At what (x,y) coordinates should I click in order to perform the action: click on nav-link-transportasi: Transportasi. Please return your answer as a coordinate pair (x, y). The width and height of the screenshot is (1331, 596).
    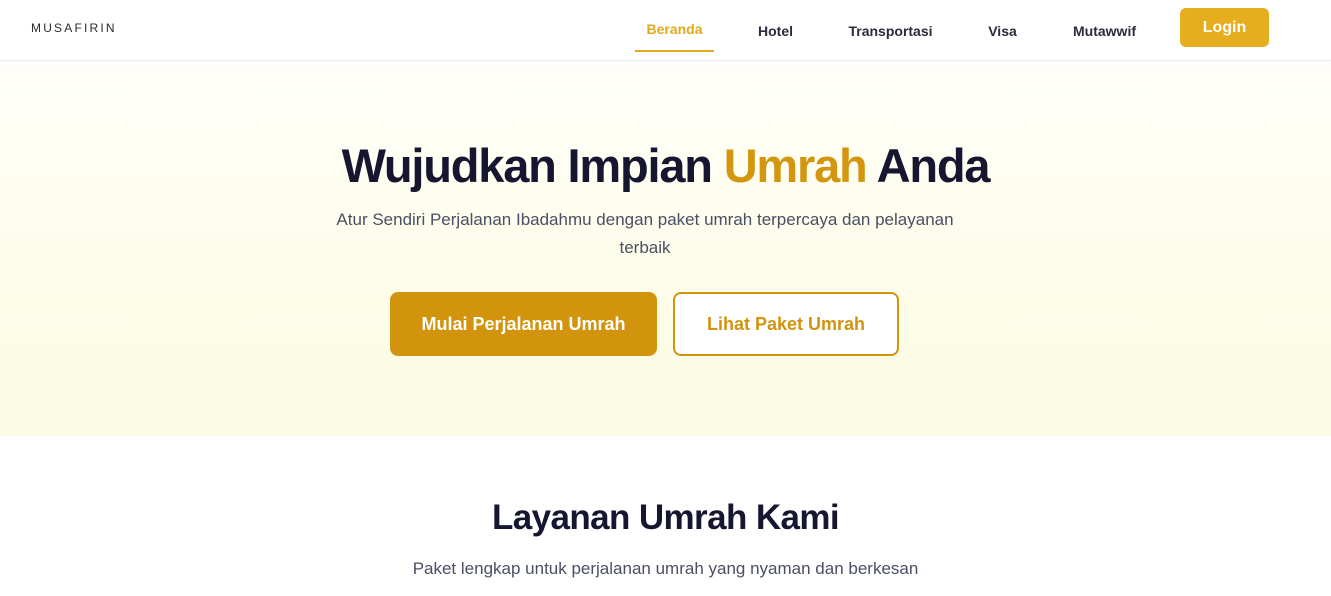
    Looking at the image, I should click on (890, 30).